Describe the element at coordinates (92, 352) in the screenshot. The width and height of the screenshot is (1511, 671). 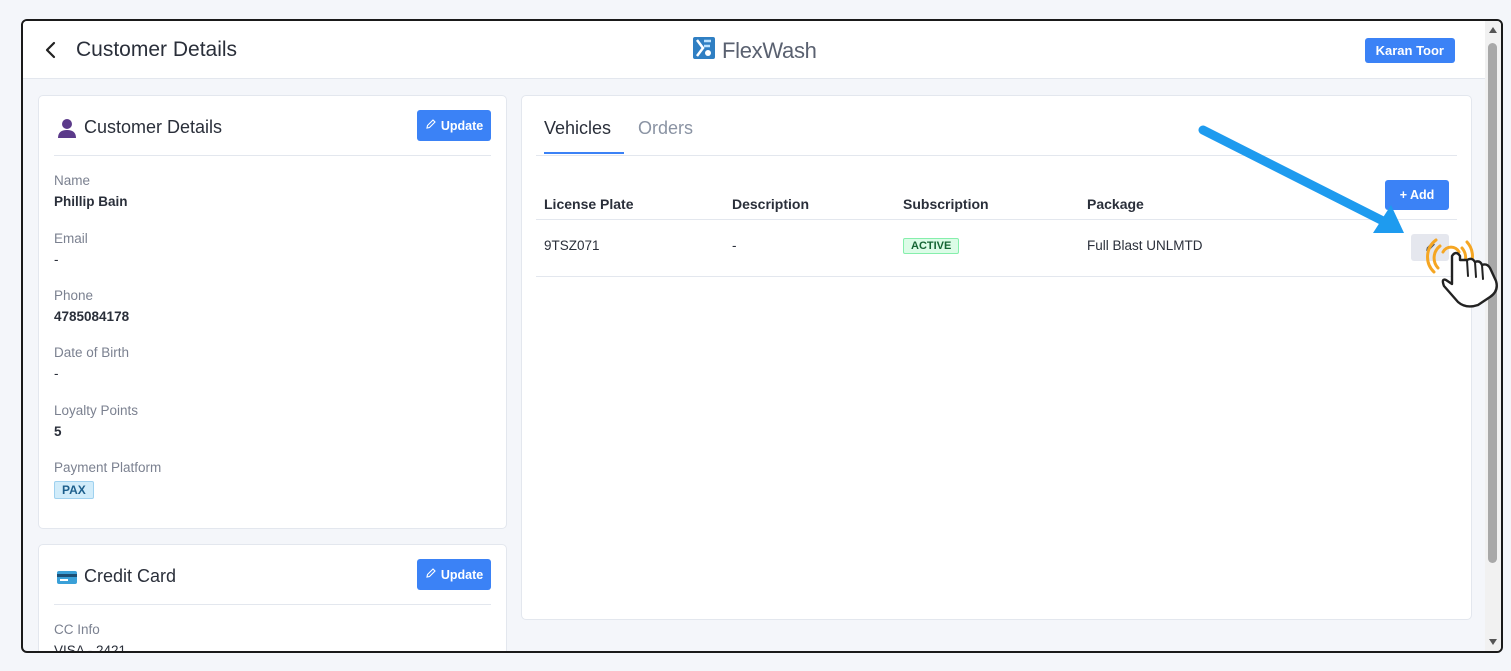
I see `field-label: Date of Birth` at that location.